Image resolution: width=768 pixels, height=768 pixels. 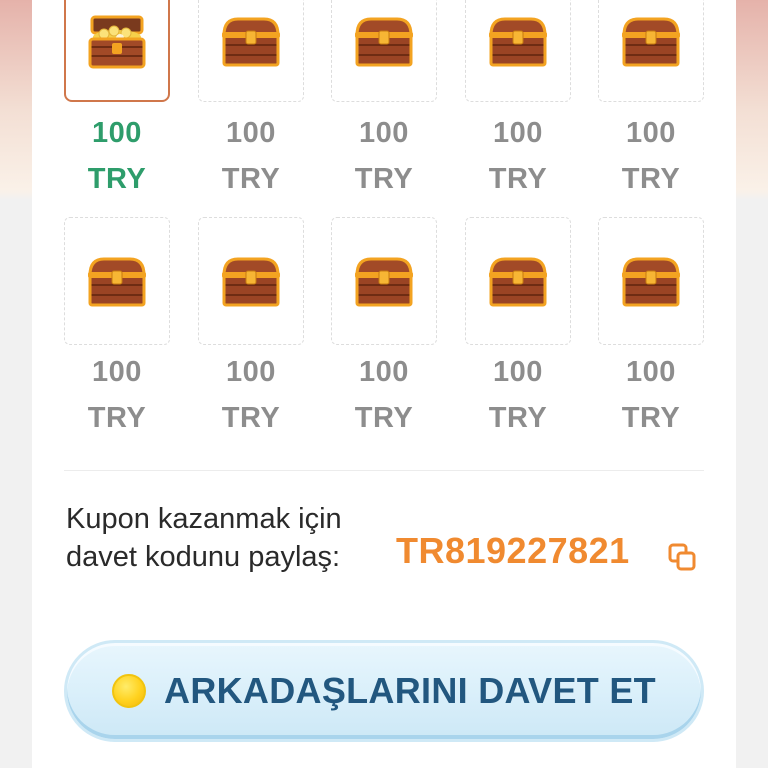 What do you see at coordinates (384, 470) in the screenshot?
I see `section-divider` at bounding box center [384, 470].